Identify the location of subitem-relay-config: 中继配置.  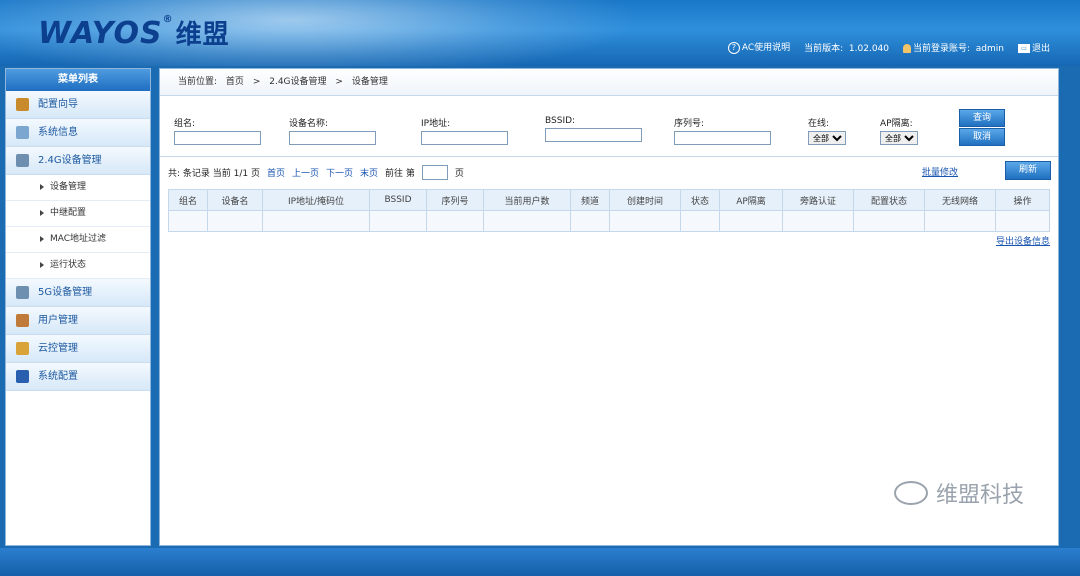
(78, 214).